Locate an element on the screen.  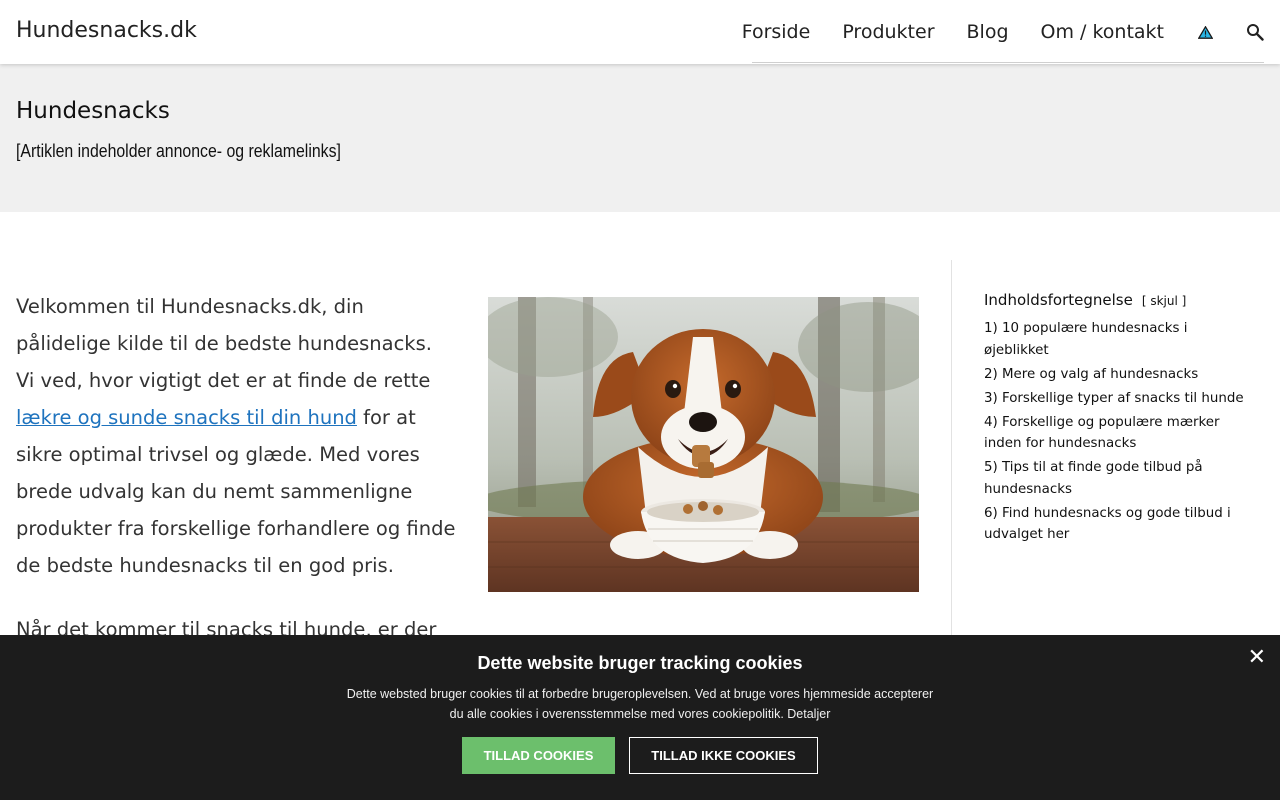
nav-item-blog: Blog is located at coordinates (988, 32).